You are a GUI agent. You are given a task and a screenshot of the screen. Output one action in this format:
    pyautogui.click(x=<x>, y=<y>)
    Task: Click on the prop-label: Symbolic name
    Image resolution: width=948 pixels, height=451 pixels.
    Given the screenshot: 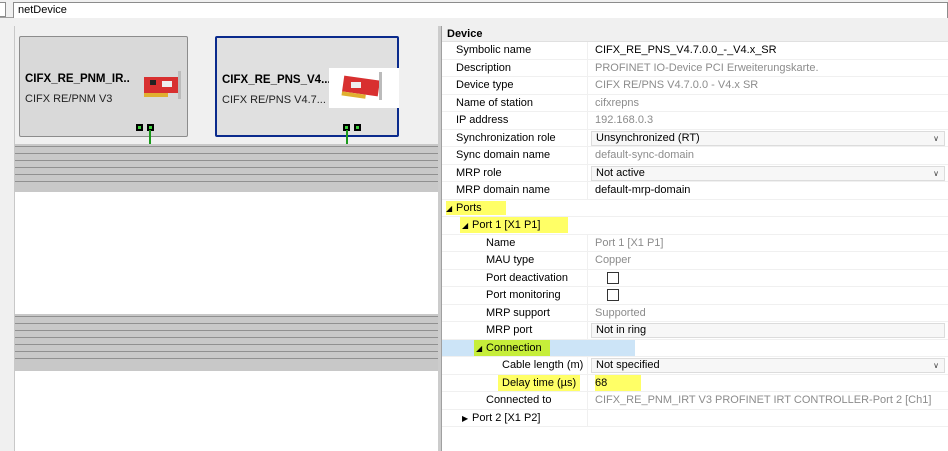 What is the action you would take?
    pyautogui.click(x=515, y=50)
    